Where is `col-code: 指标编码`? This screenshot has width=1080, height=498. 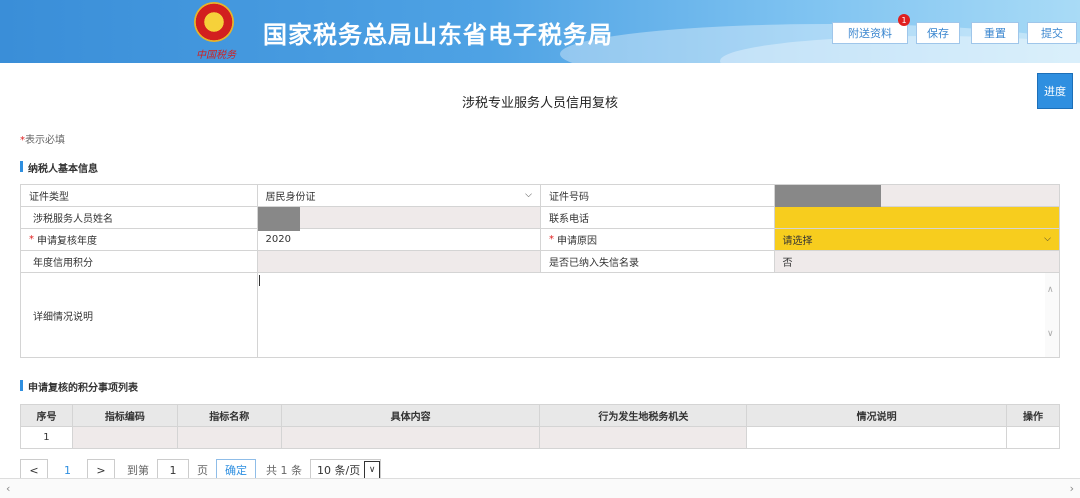 col-code: 指标编码 is located at coordinates (124, 415).